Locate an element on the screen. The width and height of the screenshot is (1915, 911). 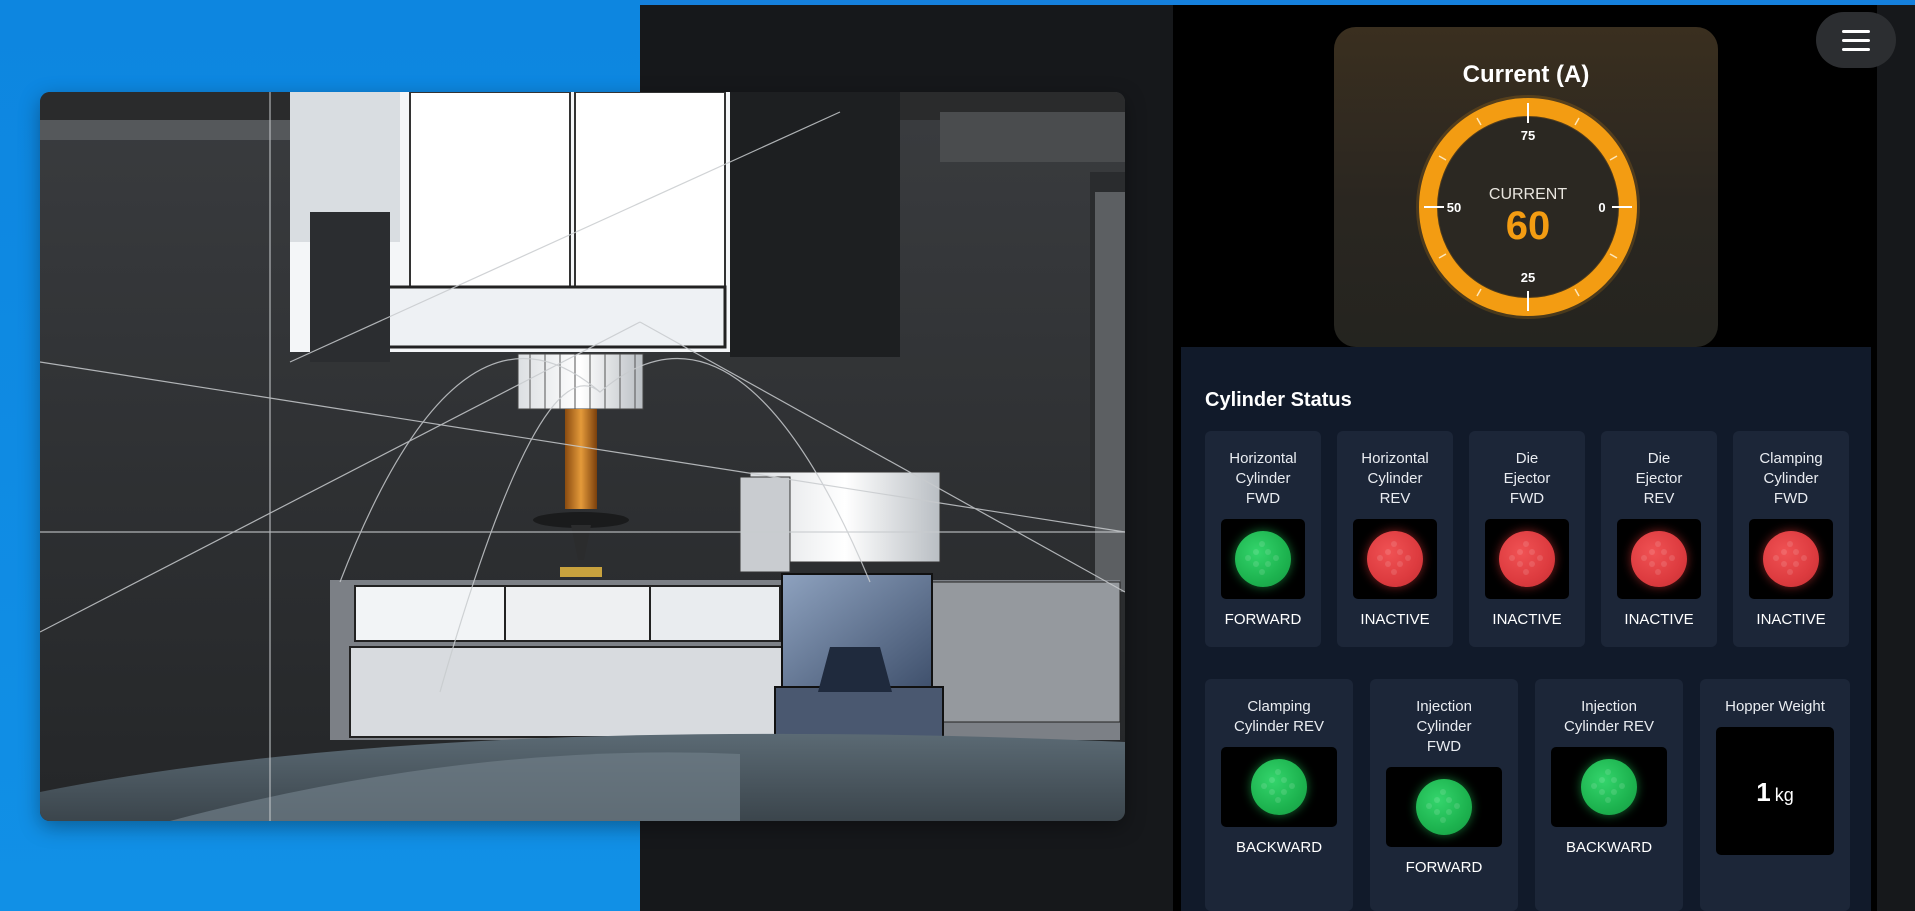
cylinder-card: Injection Cylinder FWD FORWARD is located at coordinates (1444, 795).